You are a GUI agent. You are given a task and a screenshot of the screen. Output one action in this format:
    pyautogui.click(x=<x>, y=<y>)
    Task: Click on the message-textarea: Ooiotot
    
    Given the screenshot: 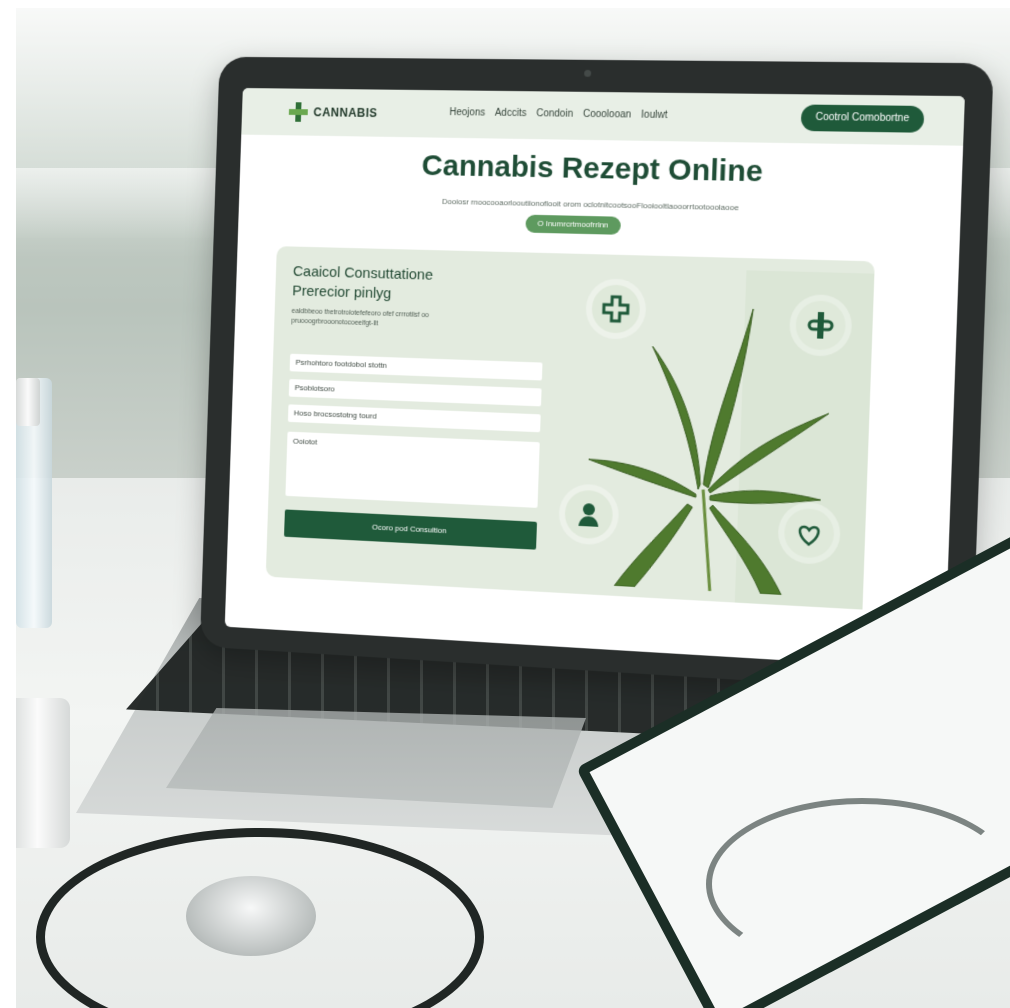 What is the action you would take?
    pyautogui.click(x=412, y=469)
    